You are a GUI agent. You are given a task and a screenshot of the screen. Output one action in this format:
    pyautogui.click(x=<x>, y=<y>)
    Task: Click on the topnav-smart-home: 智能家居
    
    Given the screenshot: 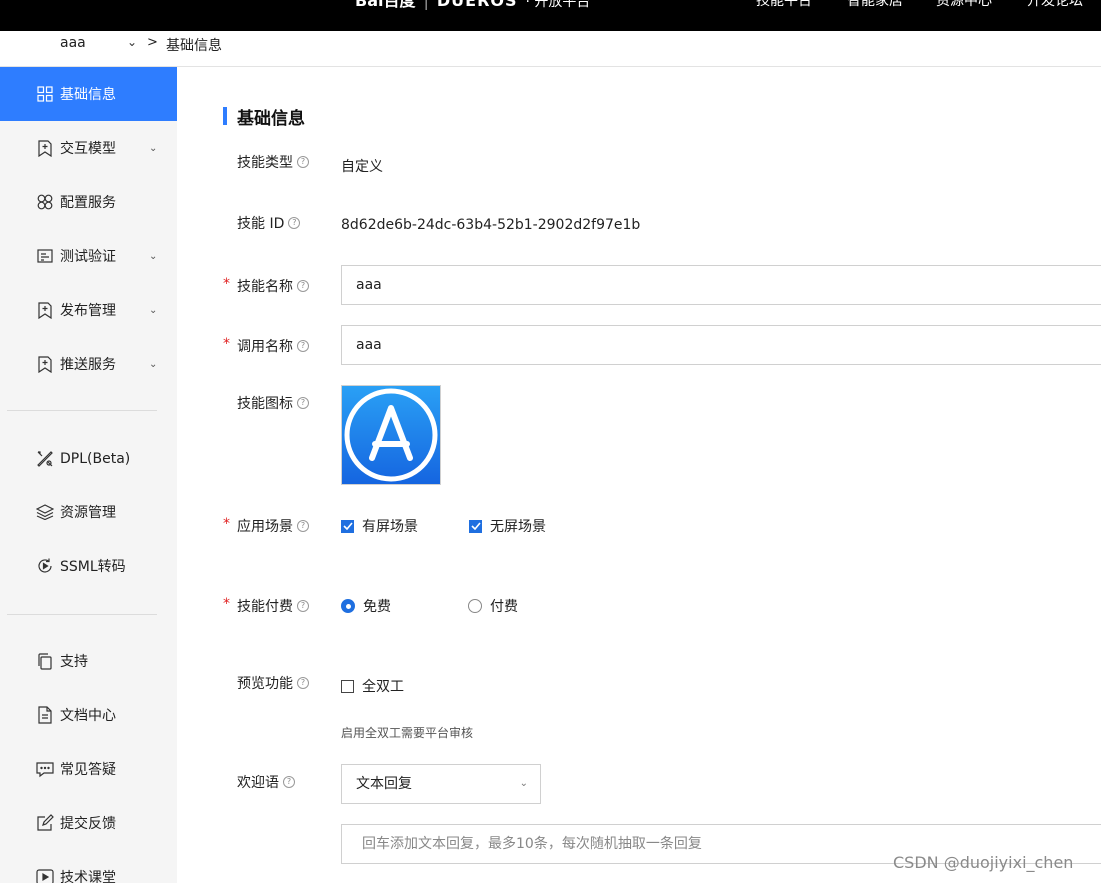 What is the action you would take?
    pyautogui.click(x=875, y=5)
    